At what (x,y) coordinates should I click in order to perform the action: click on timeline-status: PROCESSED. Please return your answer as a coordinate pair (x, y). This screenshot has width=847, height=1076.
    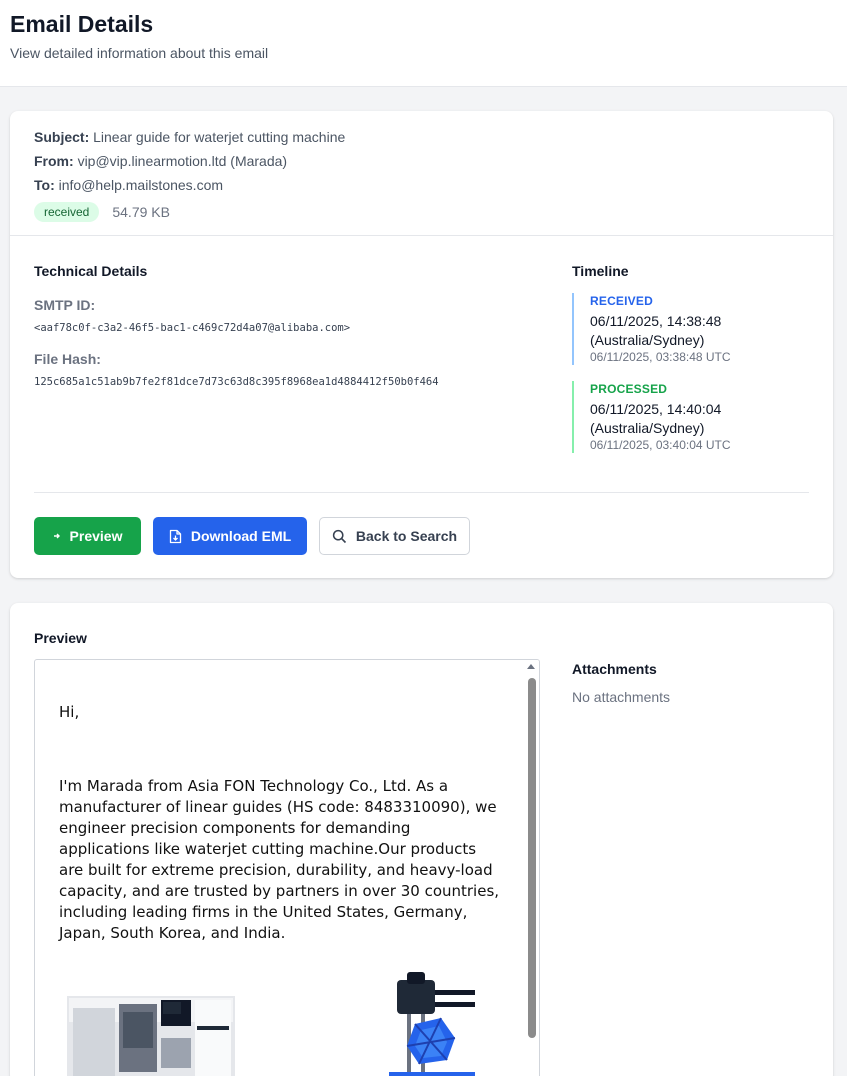
    Looking at the image, I should click on (629, 389).